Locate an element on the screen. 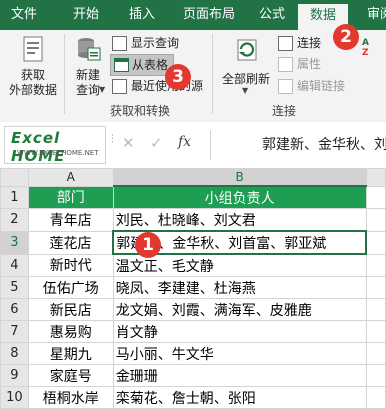 The width and height of the screenshot is (386, 409). show-queries-button: 显示查询 is located at coordinates (157, 43).